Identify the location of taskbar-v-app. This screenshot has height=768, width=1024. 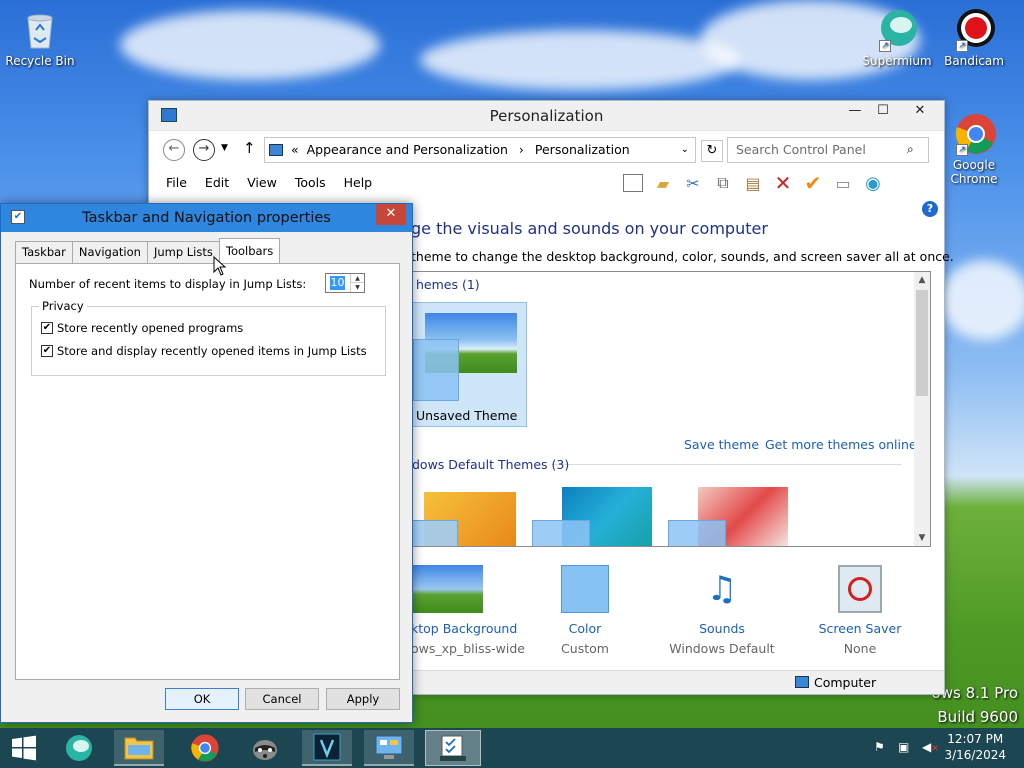
(327, 748).